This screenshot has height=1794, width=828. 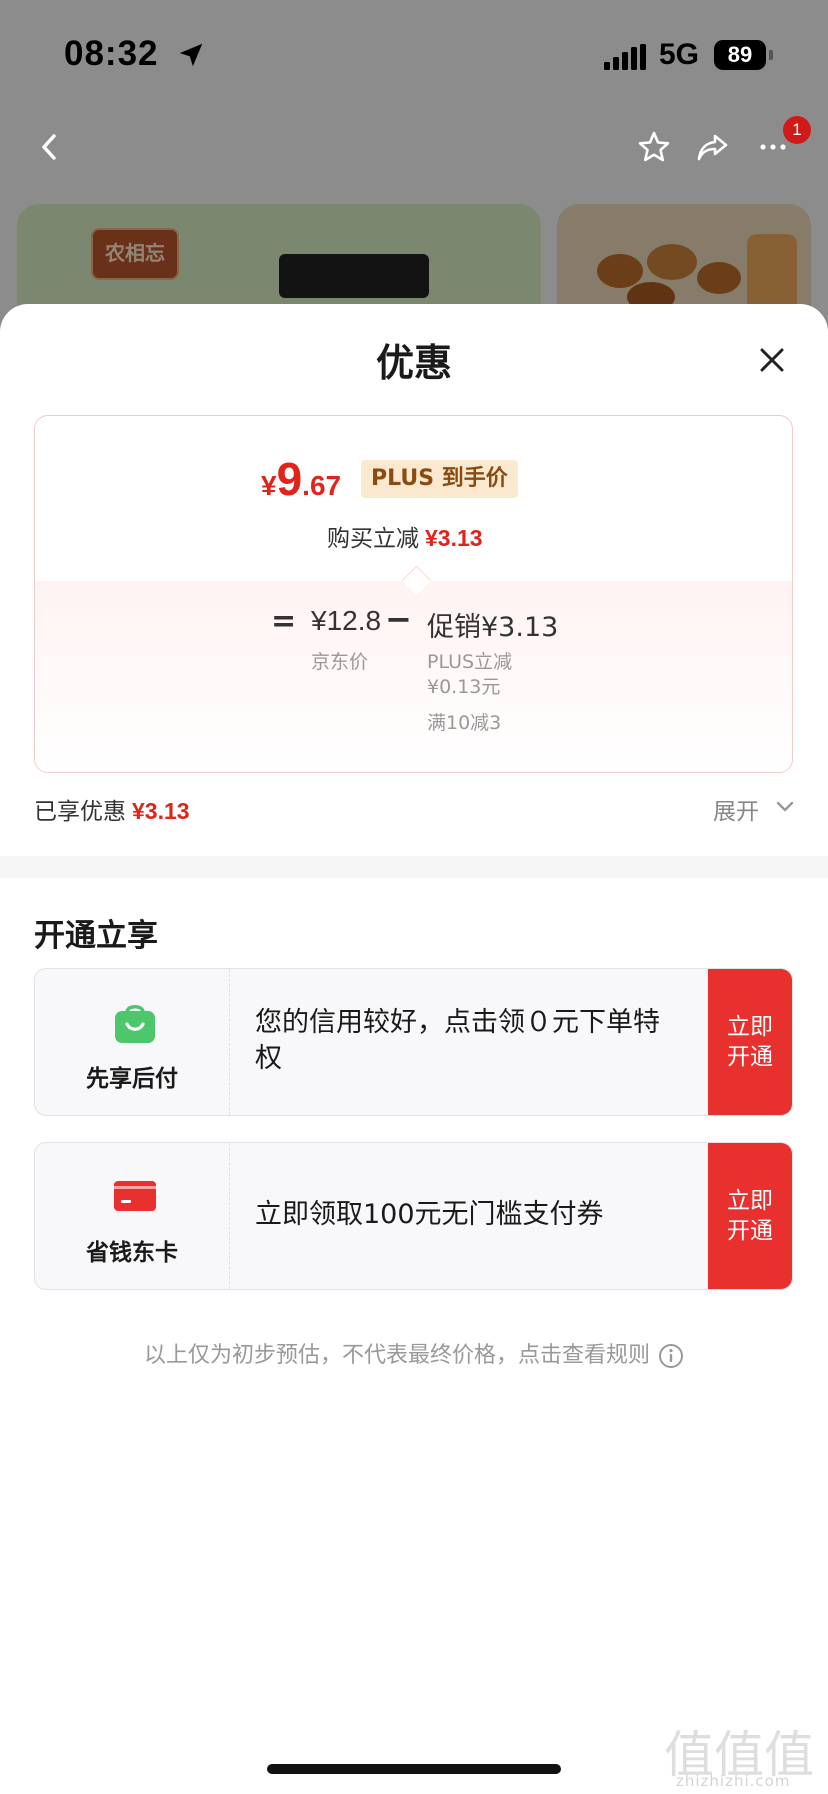 What do you see at coordinates (413, 676) in the screenshot?
I see `breakdown-area` at bounding box center [413, 676].